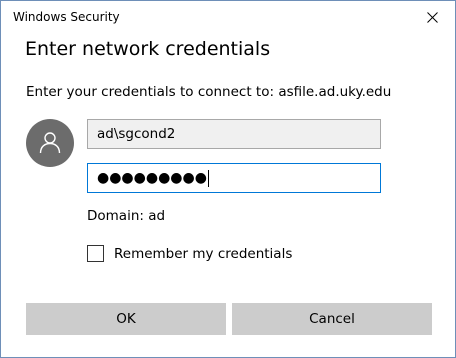 This screenshot has width=456, height=358. What do you see at coordinates (228, 17) in the screenshot?
I see `title-bar: Windows Security` at bounding box center [228, 17].